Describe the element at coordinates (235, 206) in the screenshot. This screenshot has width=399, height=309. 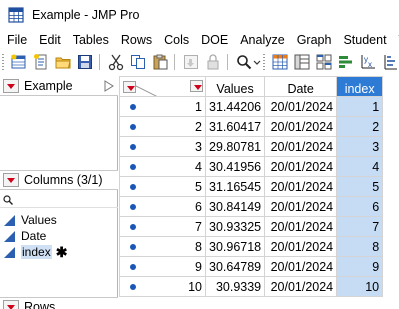
I see `cell-values: 30.84149` at that location.